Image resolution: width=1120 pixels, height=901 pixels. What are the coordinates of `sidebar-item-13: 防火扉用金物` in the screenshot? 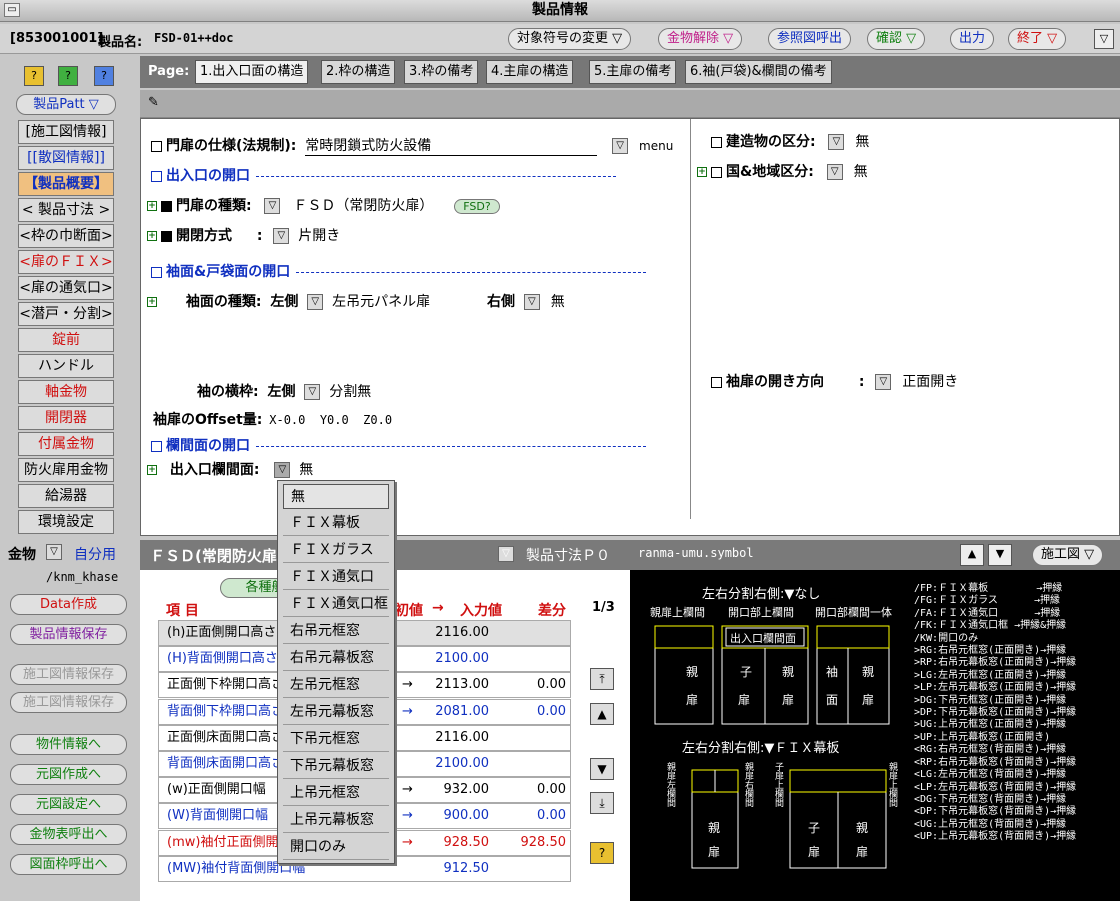 It's located at (66, 470).